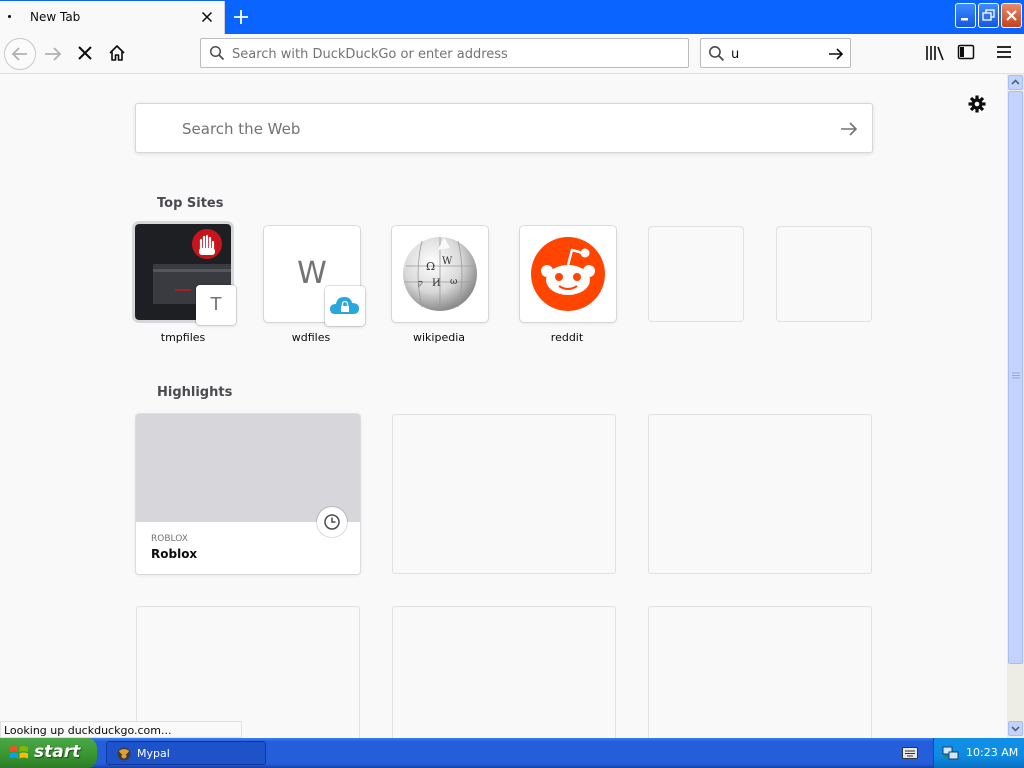  I want to click on tab-bar: New Tab, so click(512, 17).